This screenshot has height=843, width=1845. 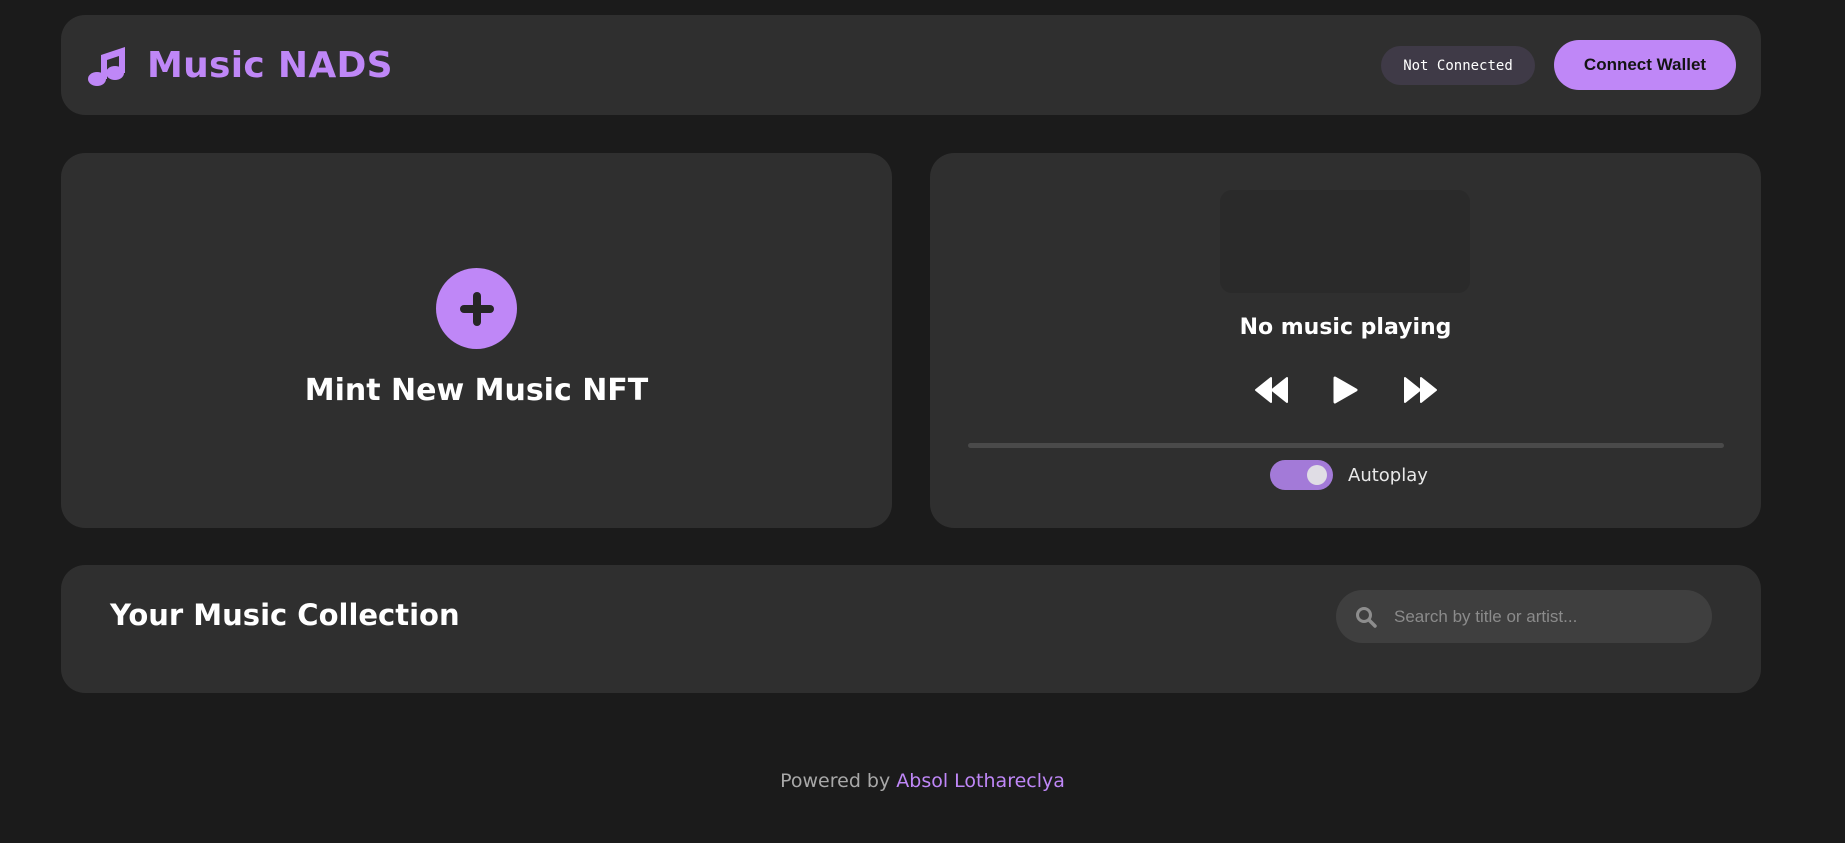 I want to click on next-track-button, so click(x=1420, y=390).